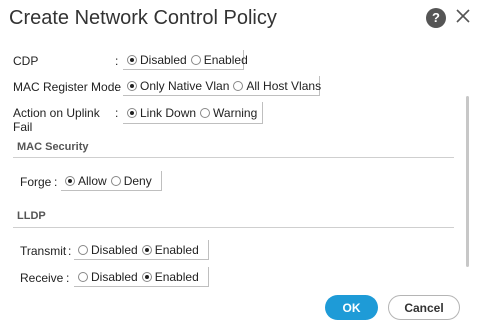 The width and height of the screenshot is (477, 325). I want to click on action-on-uplink-fail-colon: :, so click(117, 113).